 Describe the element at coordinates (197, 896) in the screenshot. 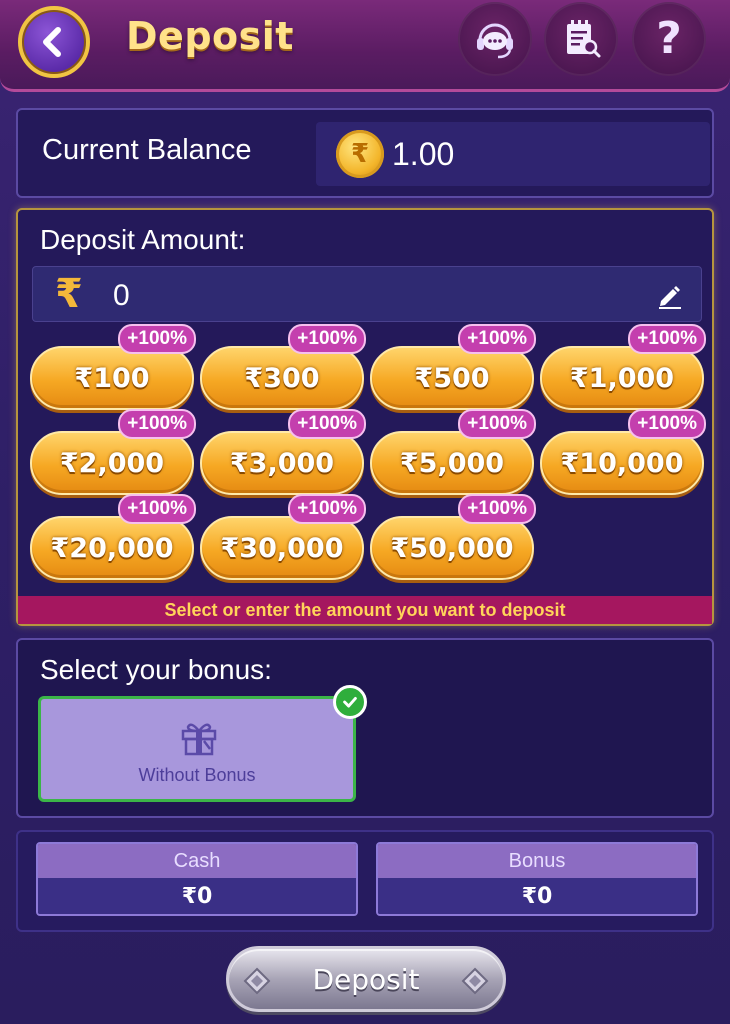

I see `cash-value: ₹0` at that location.